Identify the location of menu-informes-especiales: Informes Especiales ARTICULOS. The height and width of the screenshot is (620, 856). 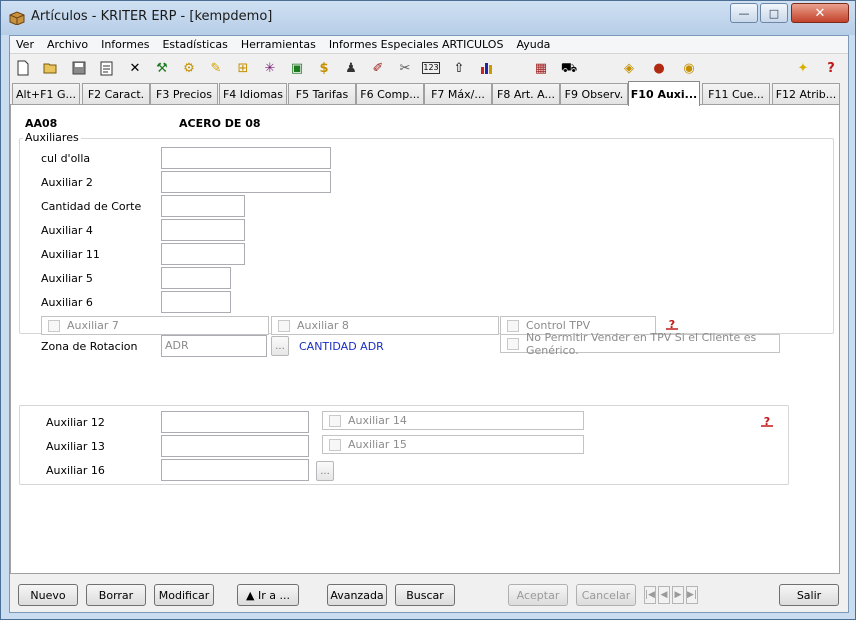
(417, 44).